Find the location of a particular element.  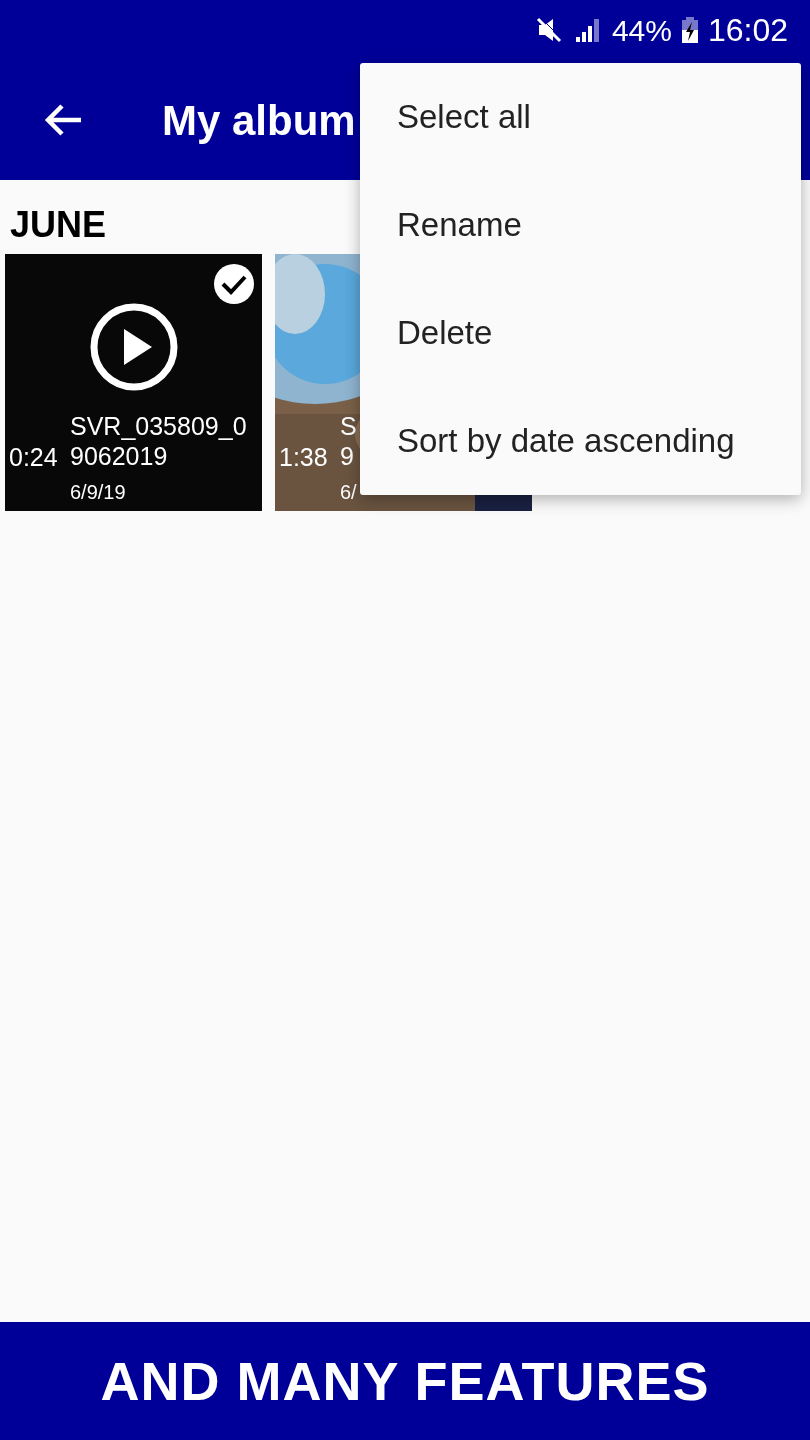

mute-icon is located at coordinates (549, 30).